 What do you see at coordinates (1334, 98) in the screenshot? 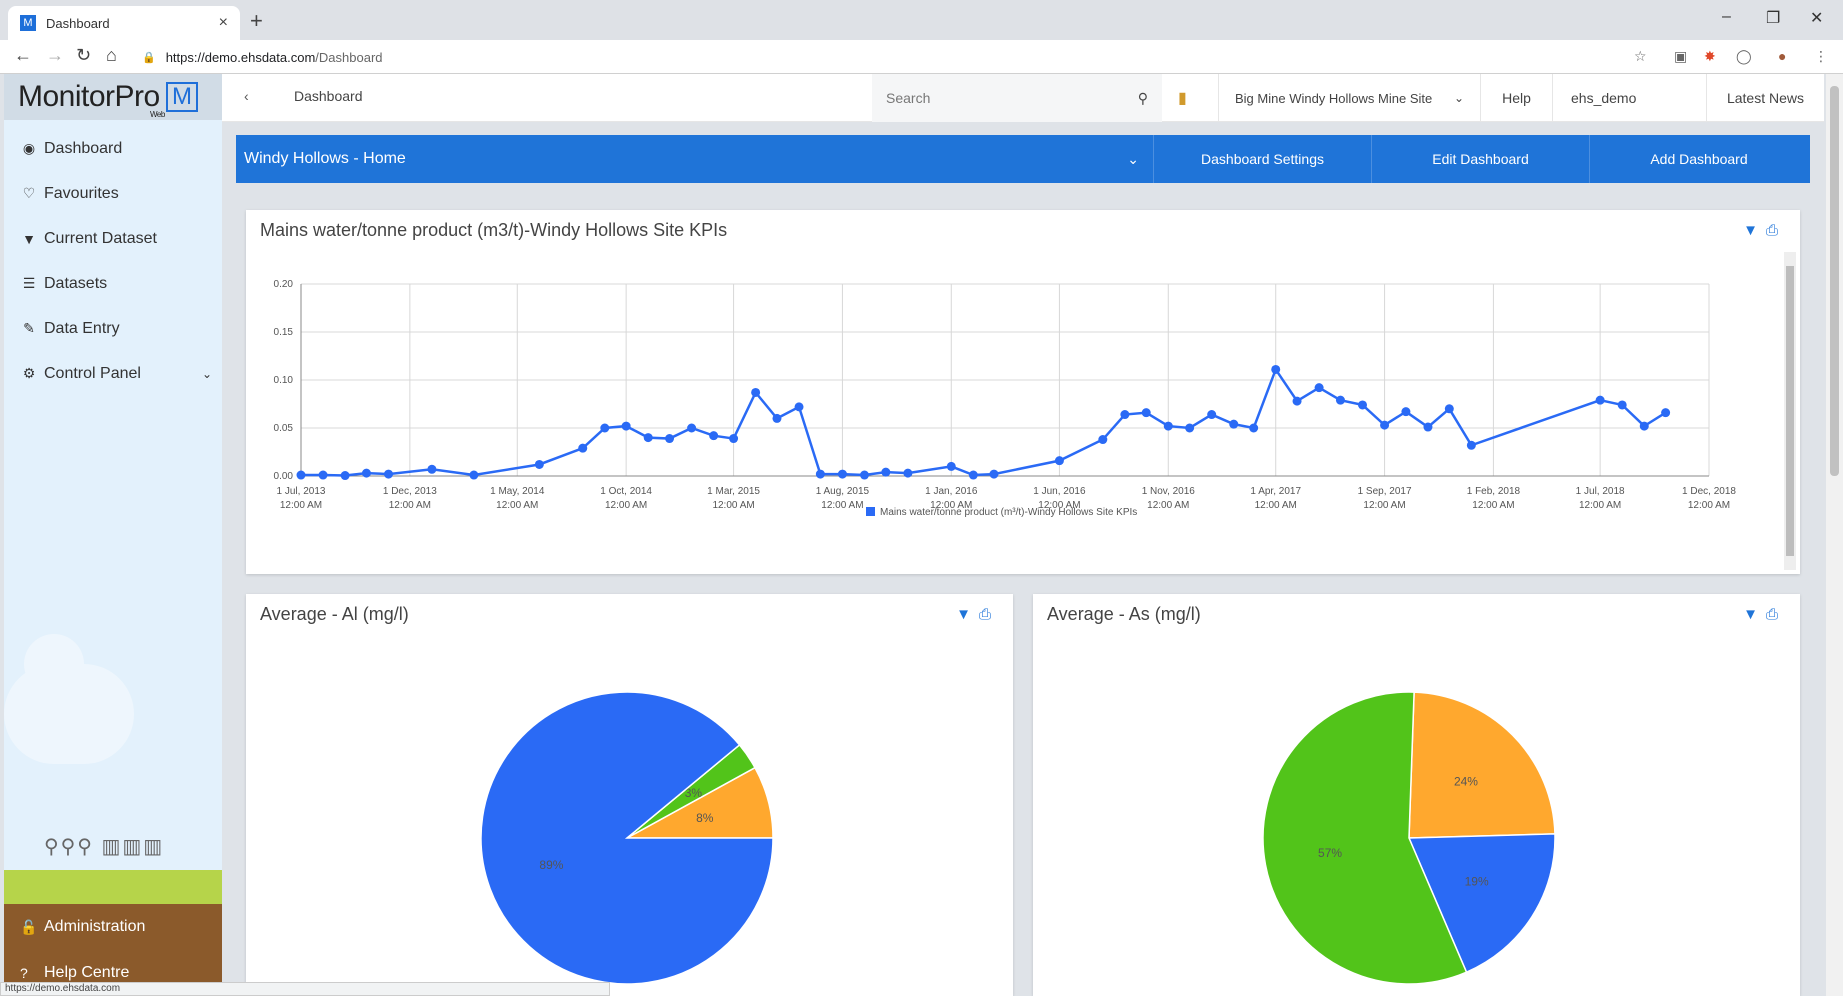
I see `site-label: Big Mine Windy Hollows Mine Site` at bounding box center [1334, 98].